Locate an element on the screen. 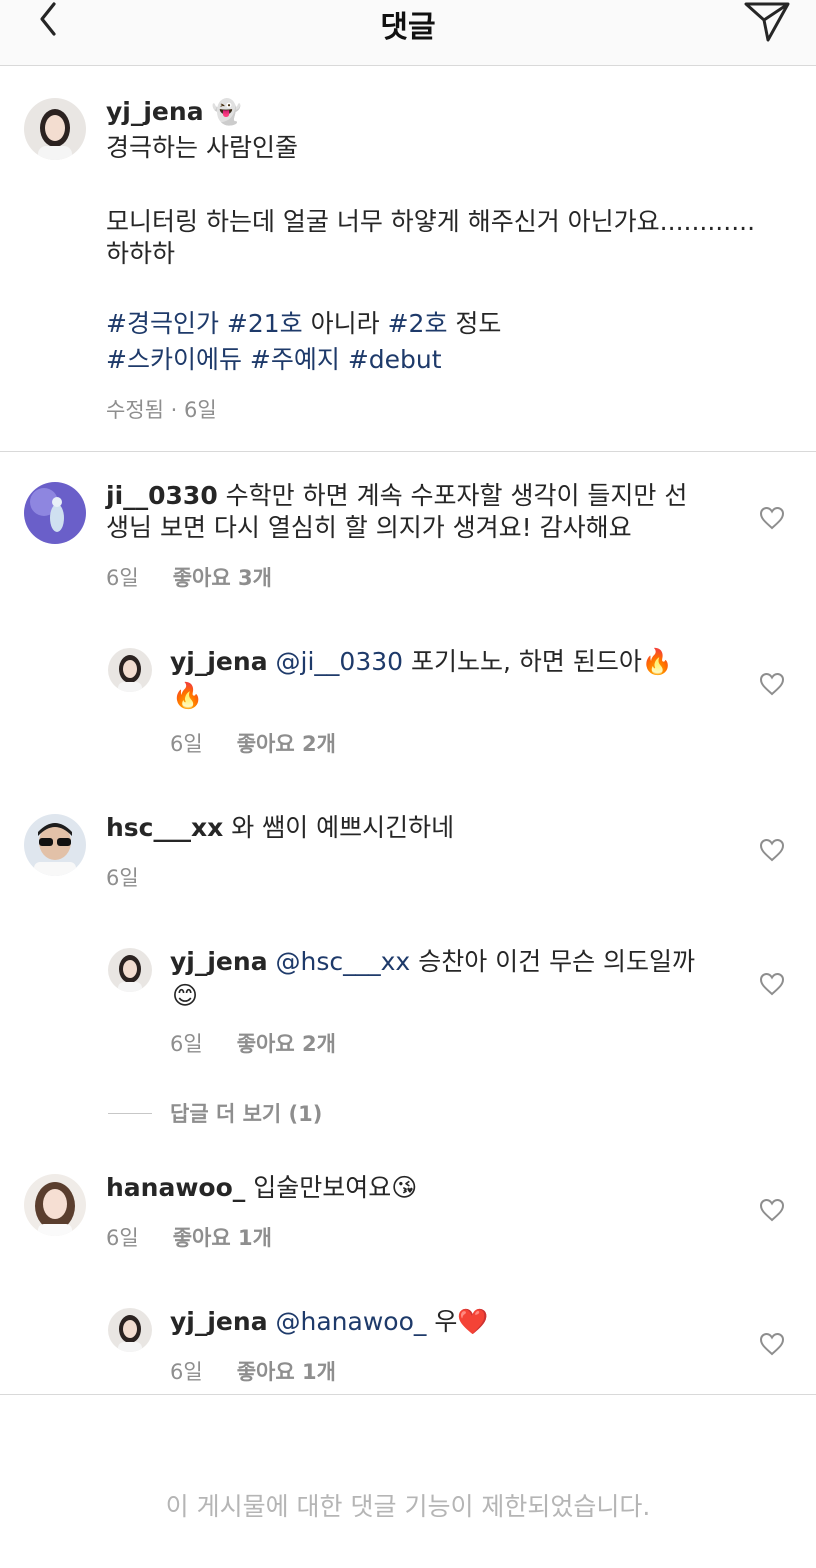 Image resolution: width=816 pixels, height=1568 pixels. hashtag-link: #2호 is located at coordinates (418, 323).